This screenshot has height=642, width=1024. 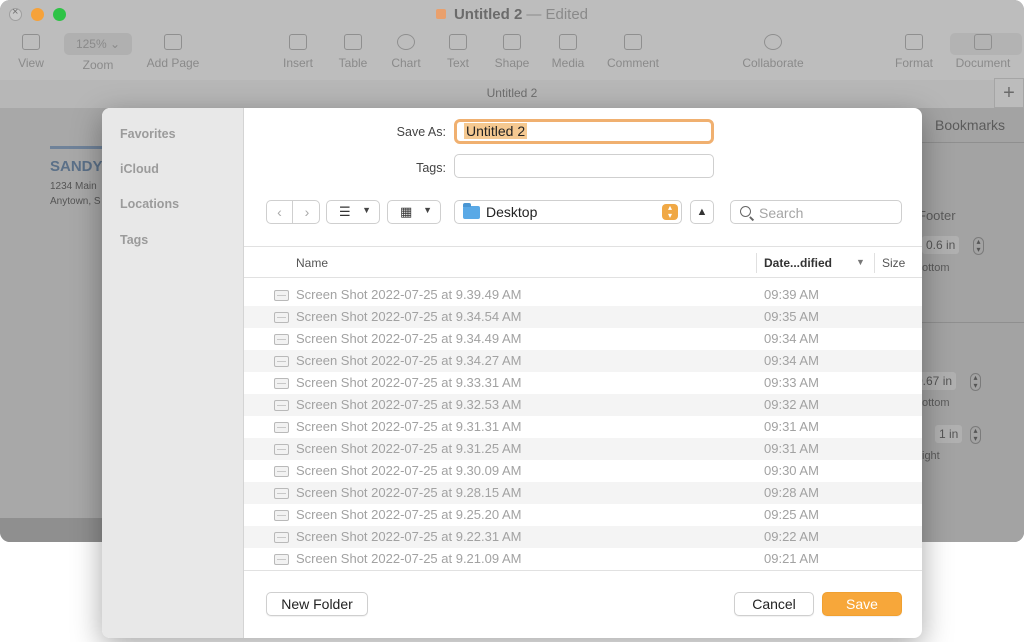 I want to click on location-popup: Desktop ▴ ▾, so click(x=568, y=212).